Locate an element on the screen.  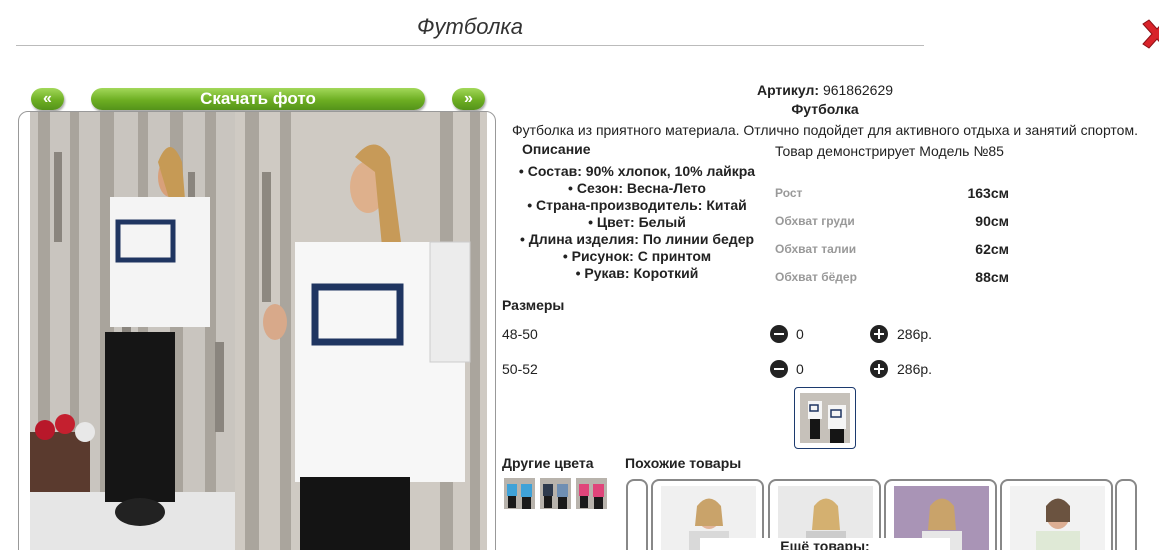
download-photo-button: Скачать фото is located at coordinates (258, 99).